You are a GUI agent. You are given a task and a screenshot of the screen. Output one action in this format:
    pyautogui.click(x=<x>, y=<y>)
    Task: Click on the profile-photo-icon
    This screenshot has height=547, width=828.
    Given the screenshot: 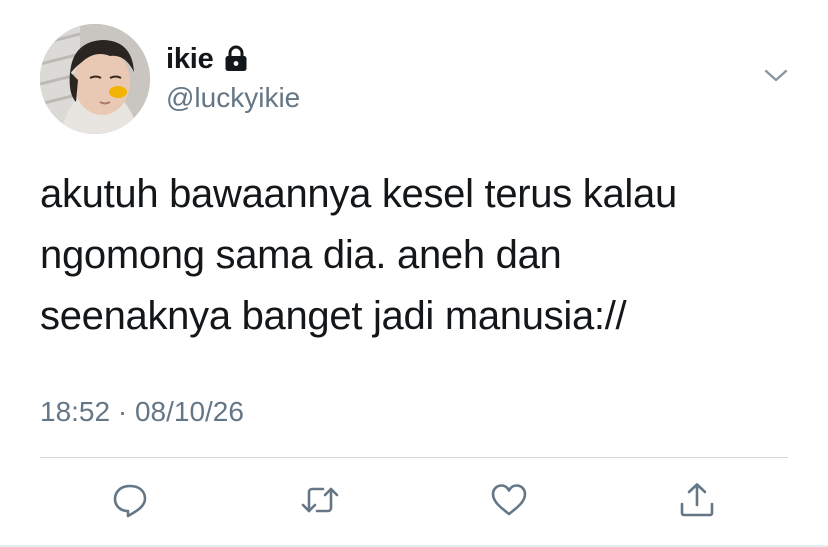 What is the action you would take?
    pyautogui.click(x=95, y=79)
    